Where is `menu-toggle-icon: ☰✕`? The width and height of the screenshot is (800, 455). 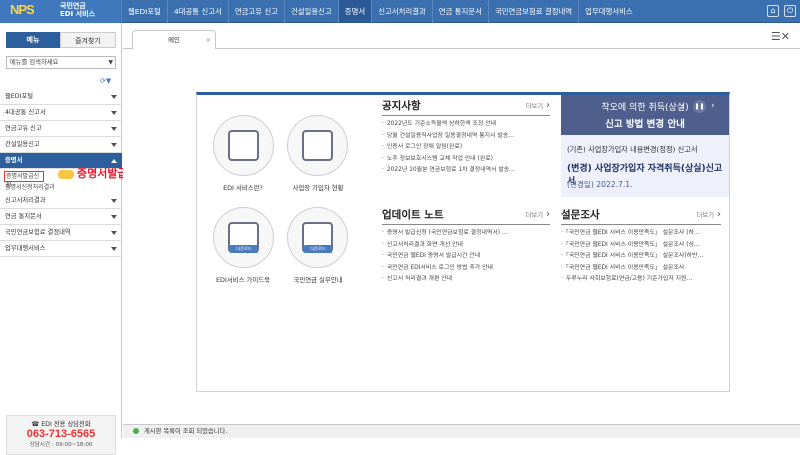 menu-toggle-icon: ☰✕ is located at coordinates (780, 36).